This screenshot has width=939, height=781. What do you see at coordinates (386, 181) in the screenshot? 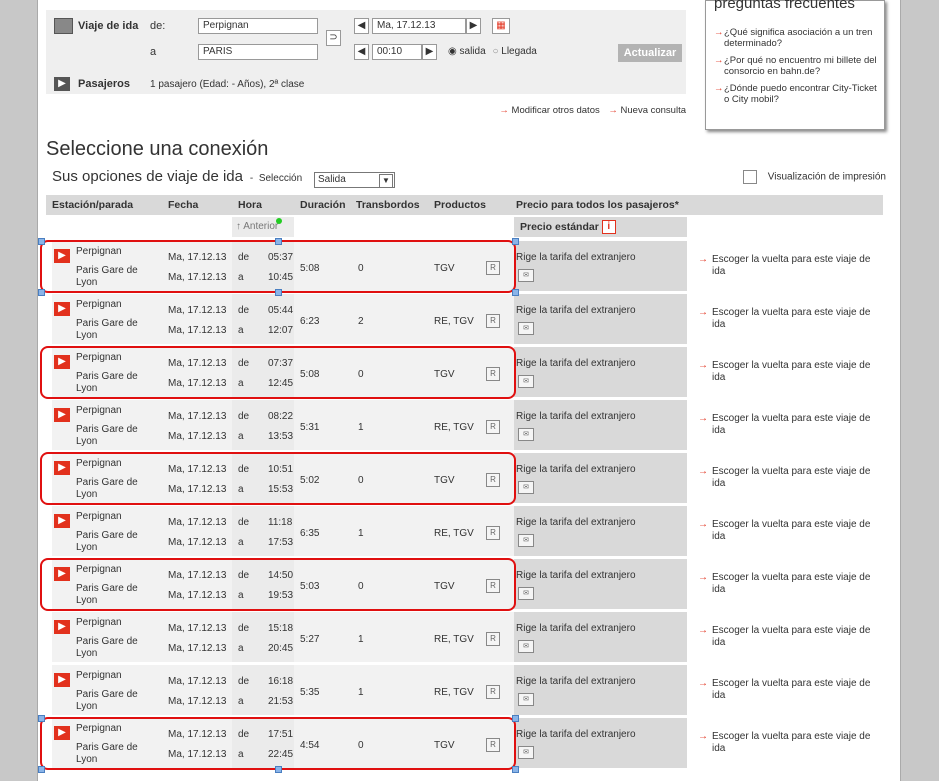
I see `chevron-down-icon: ▼` at bounding box center [386, 181].